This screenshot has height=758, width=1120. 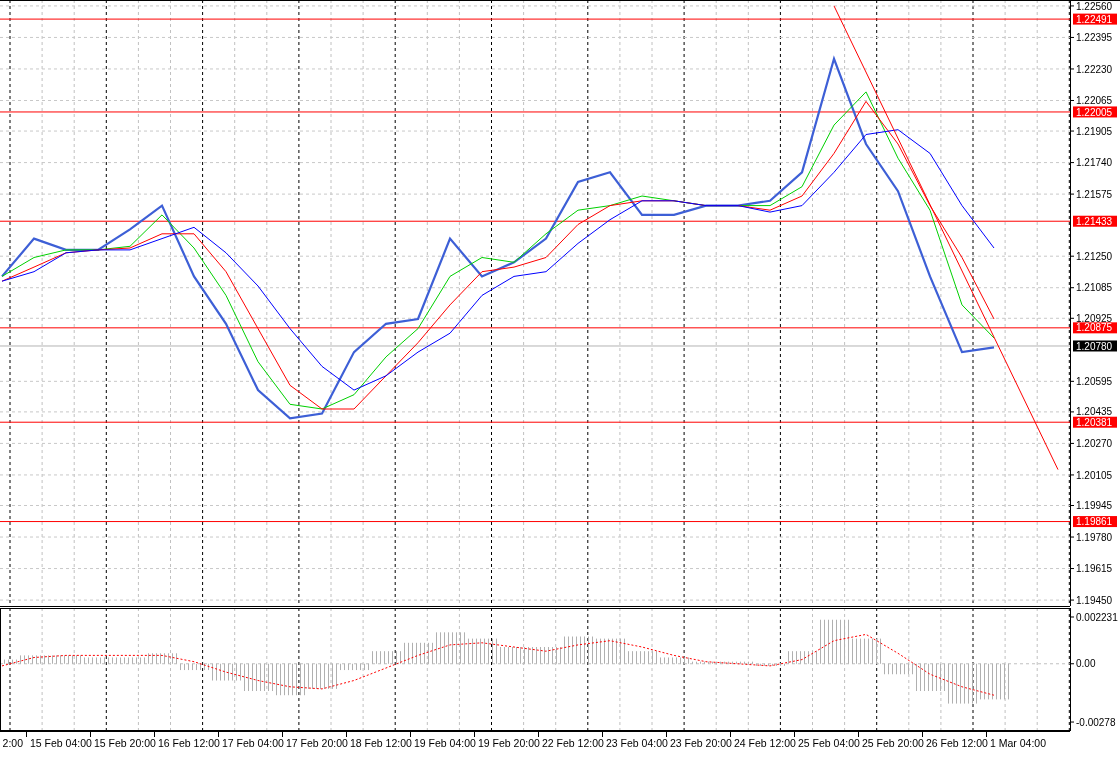 I want to click on time-label: 26 Feb 12:00, so click(x=957, y=744).